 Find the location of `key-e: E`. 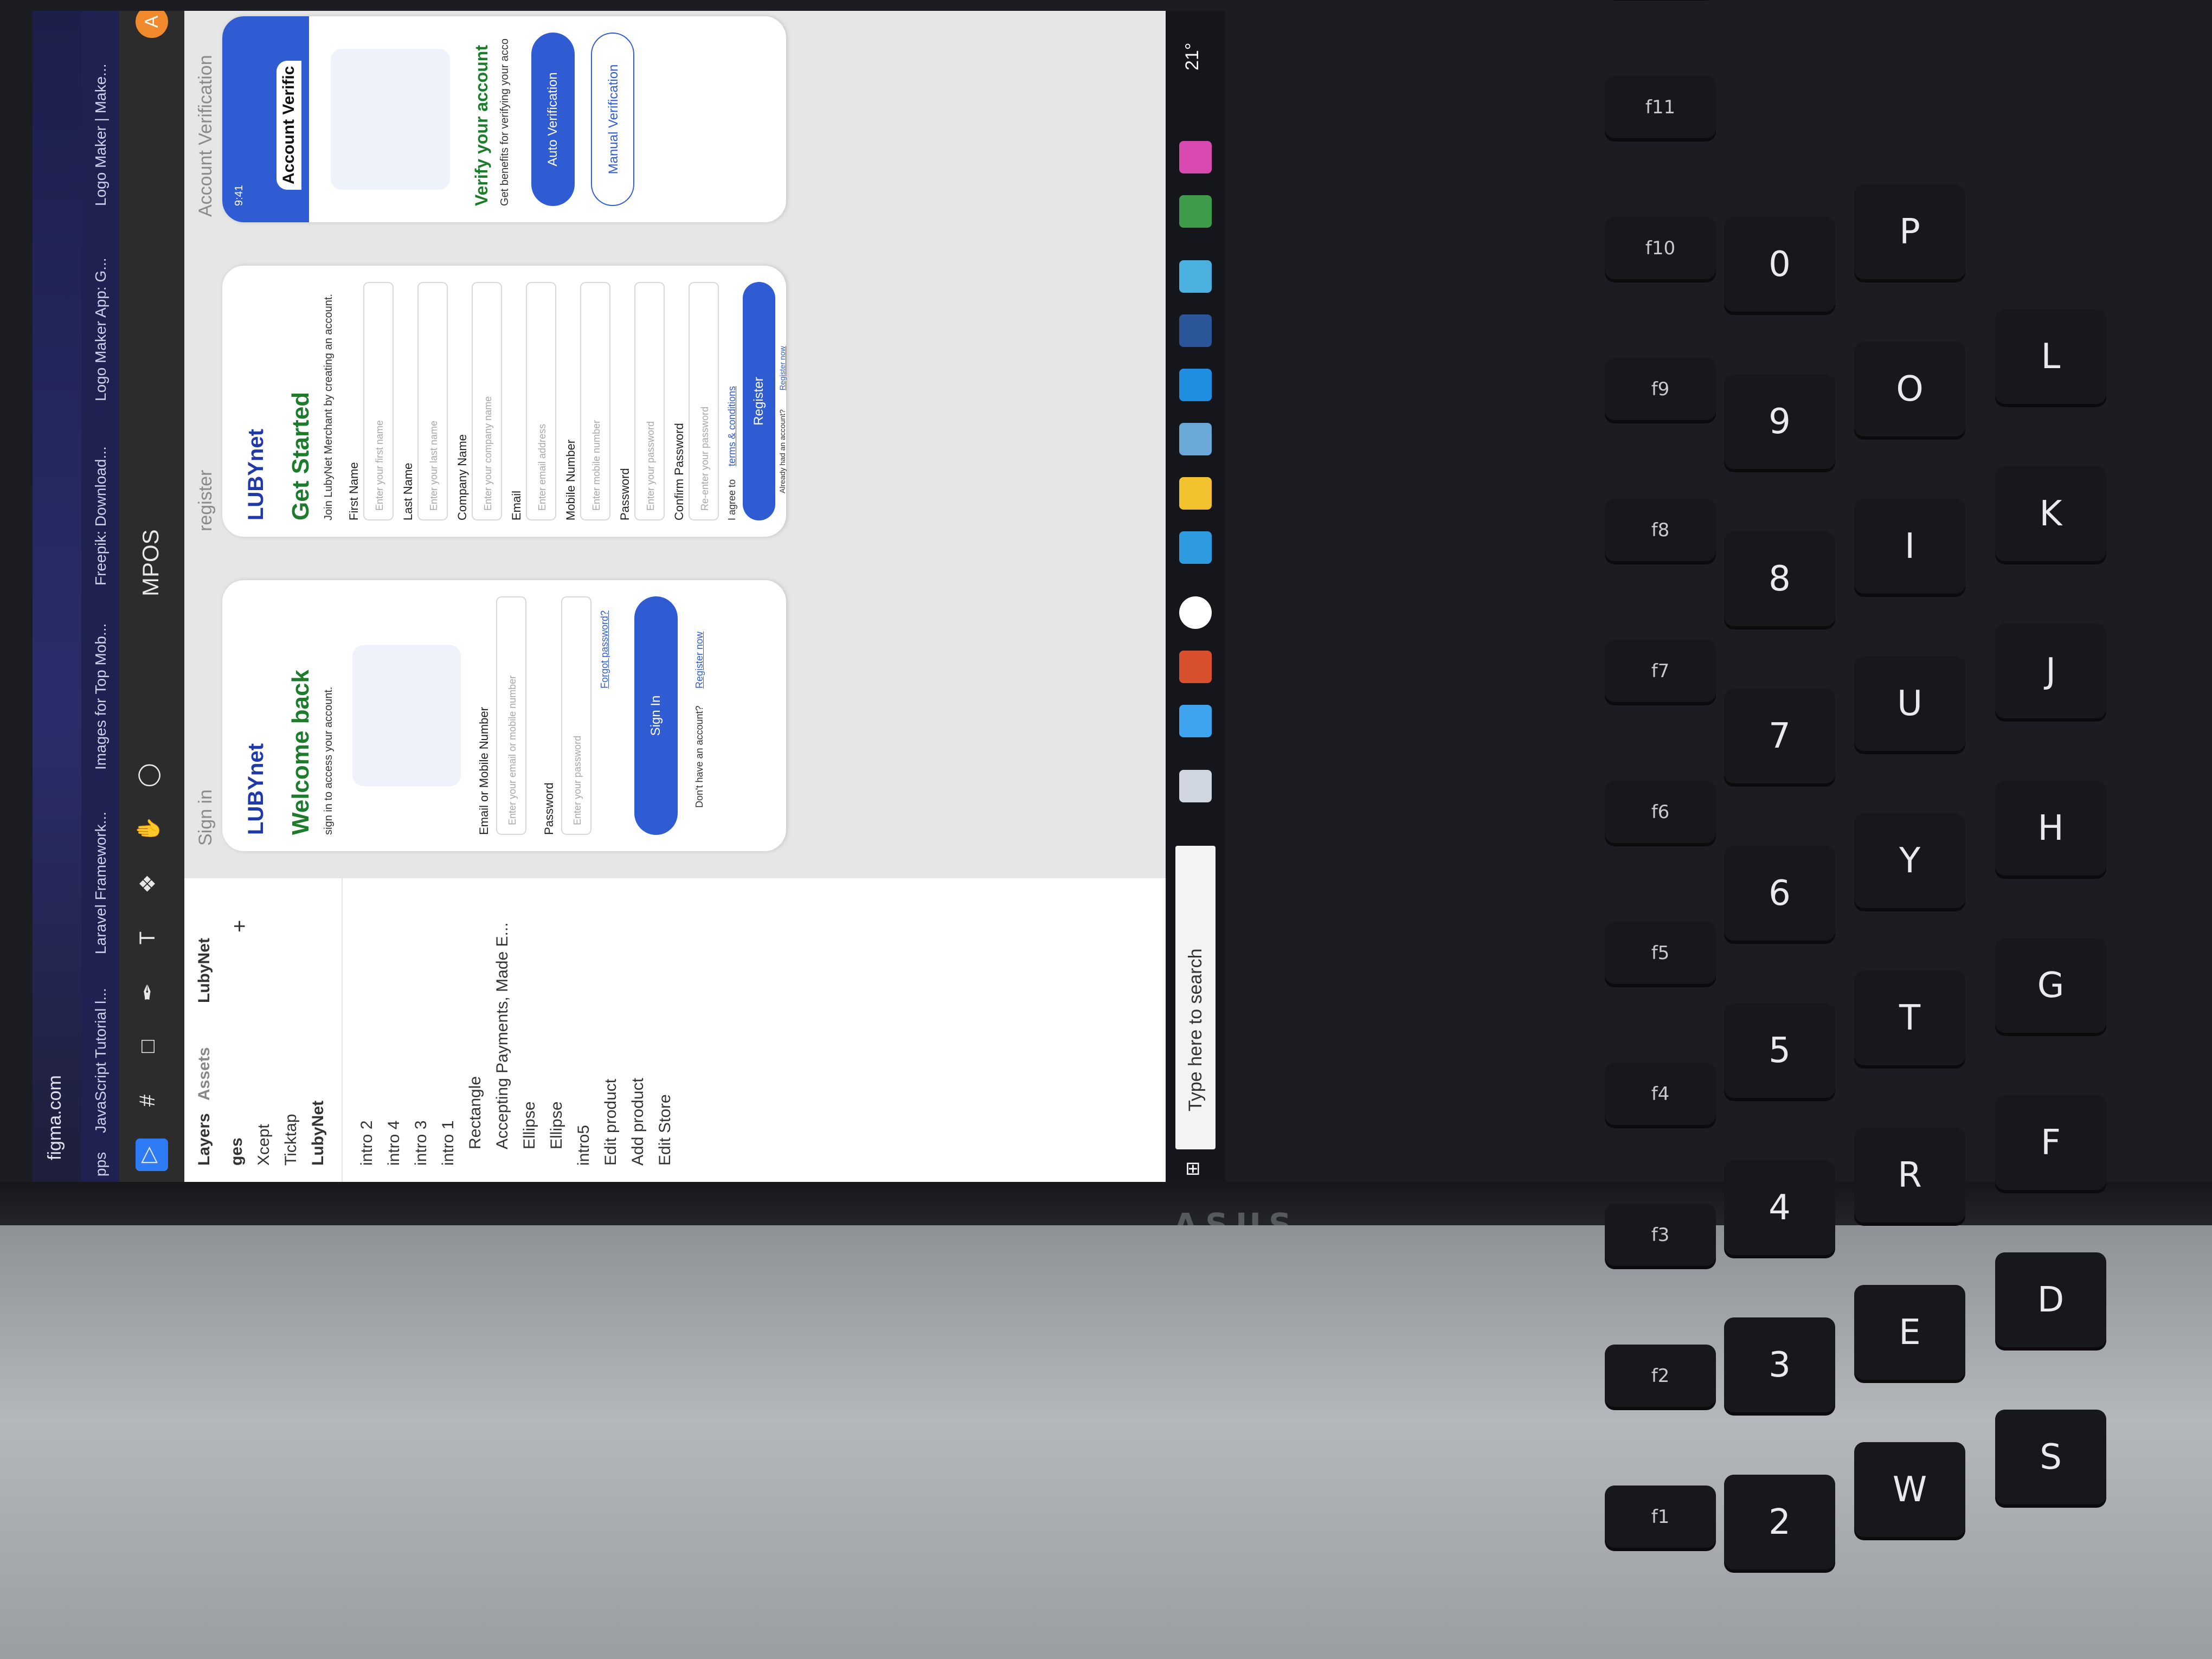

key-e: E is located at coordinates (1909, 1332).